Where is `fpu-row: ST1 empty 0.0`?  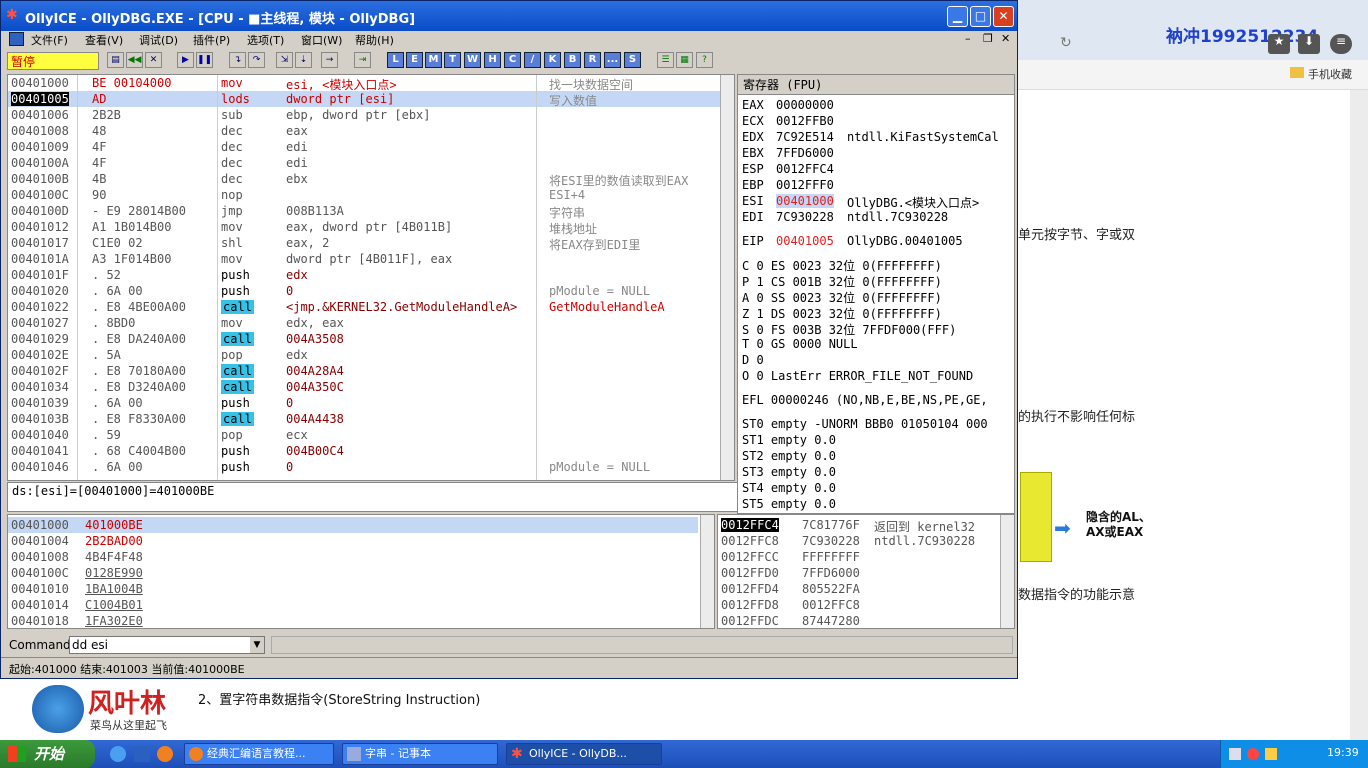
fpu-row: ST1 empty 0.0 is located at coordinates (789, 441).